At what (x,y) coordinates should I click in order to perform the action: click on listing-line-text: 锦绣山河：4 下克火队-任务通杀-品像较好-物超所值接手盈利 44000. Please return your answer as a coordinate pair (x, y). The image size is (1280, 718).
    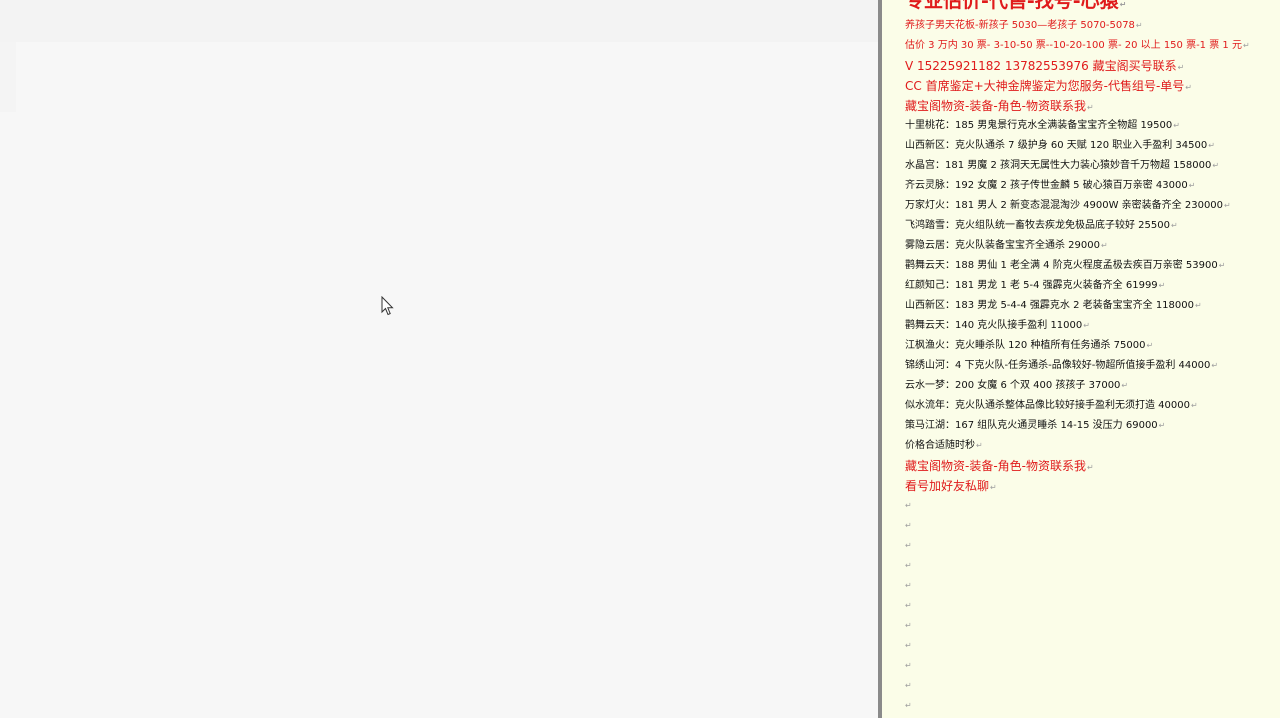
    Looking at the image, I should click on (1058, 365).